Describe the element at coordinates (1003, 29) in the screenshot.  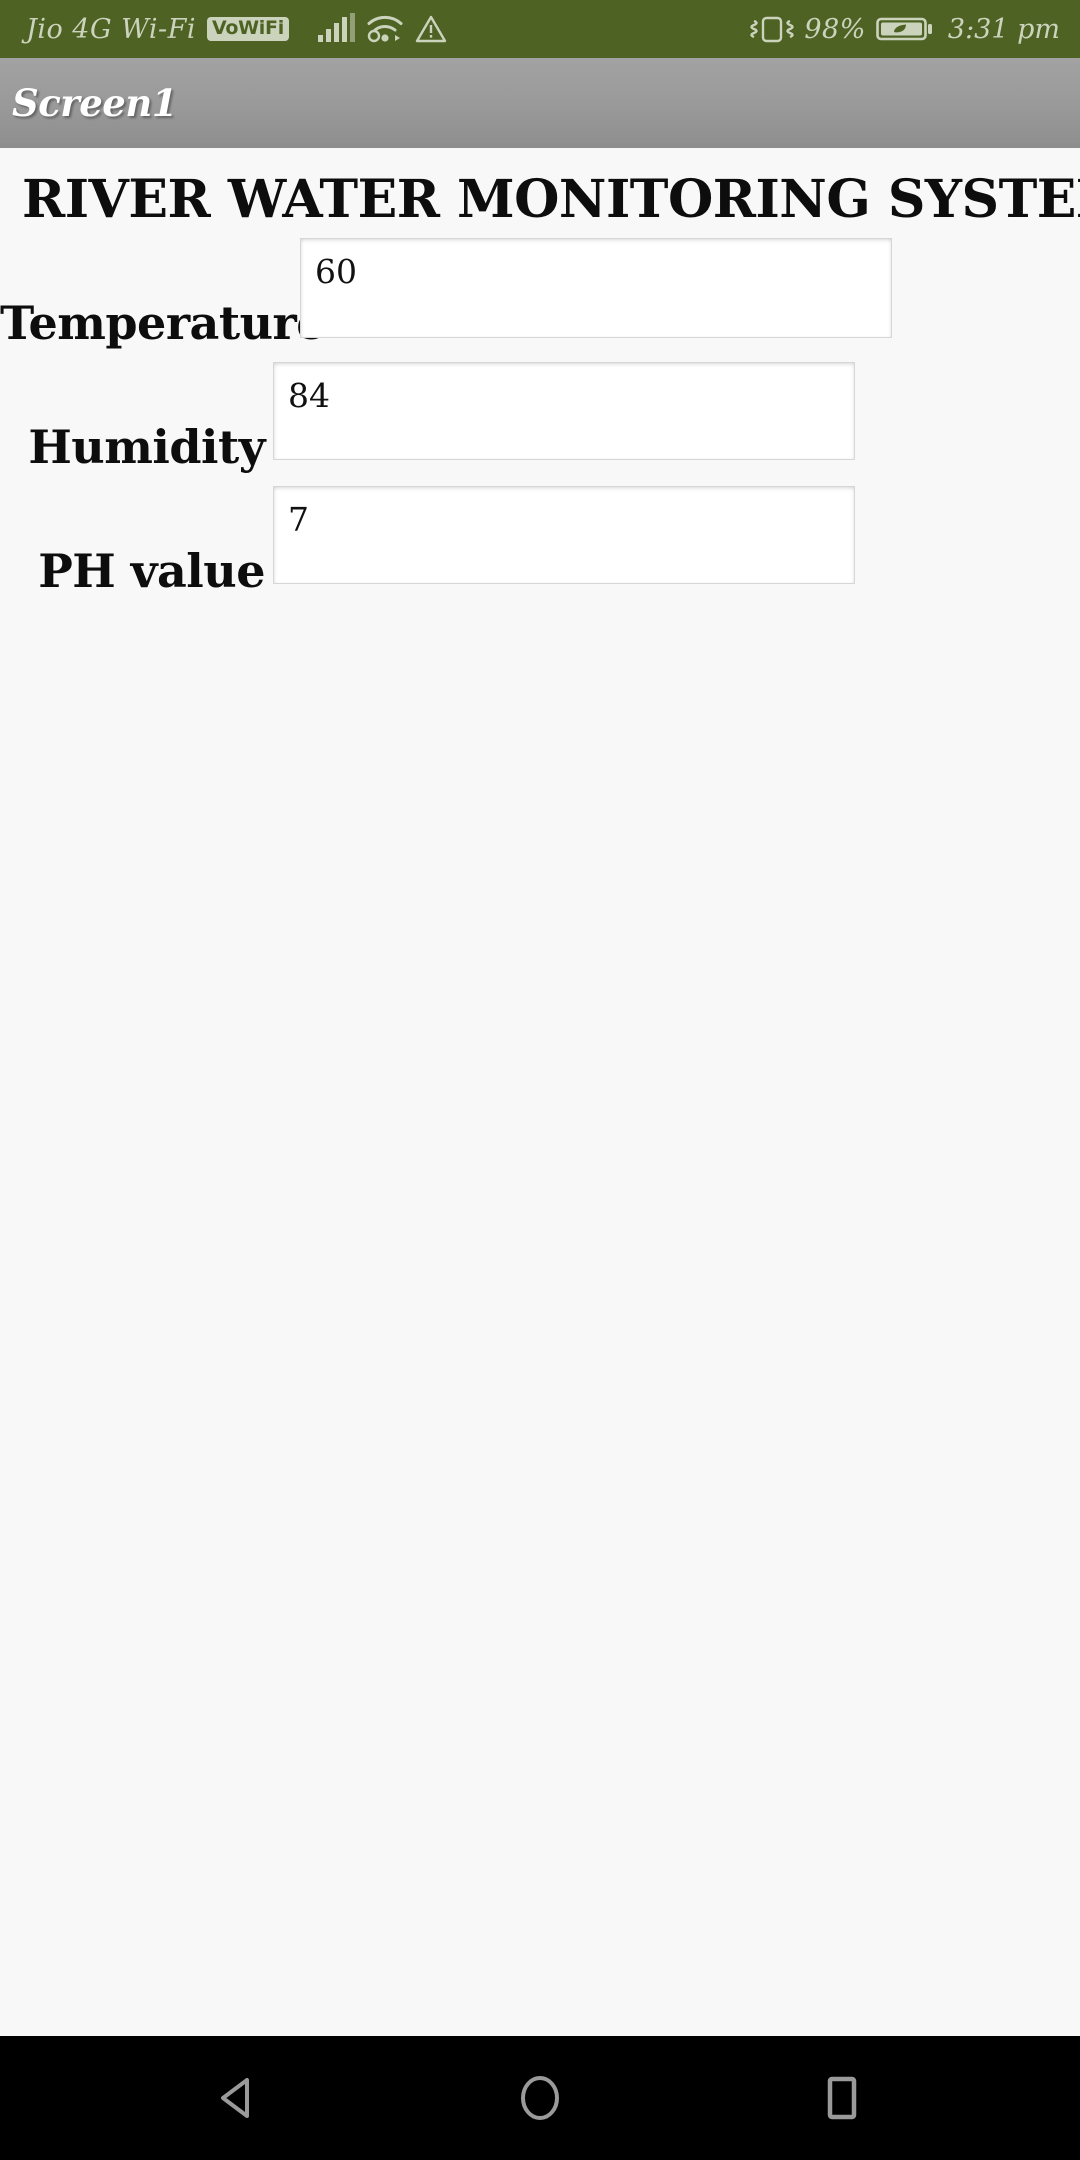
I see `clock-label: 3:31 pm` at that location.